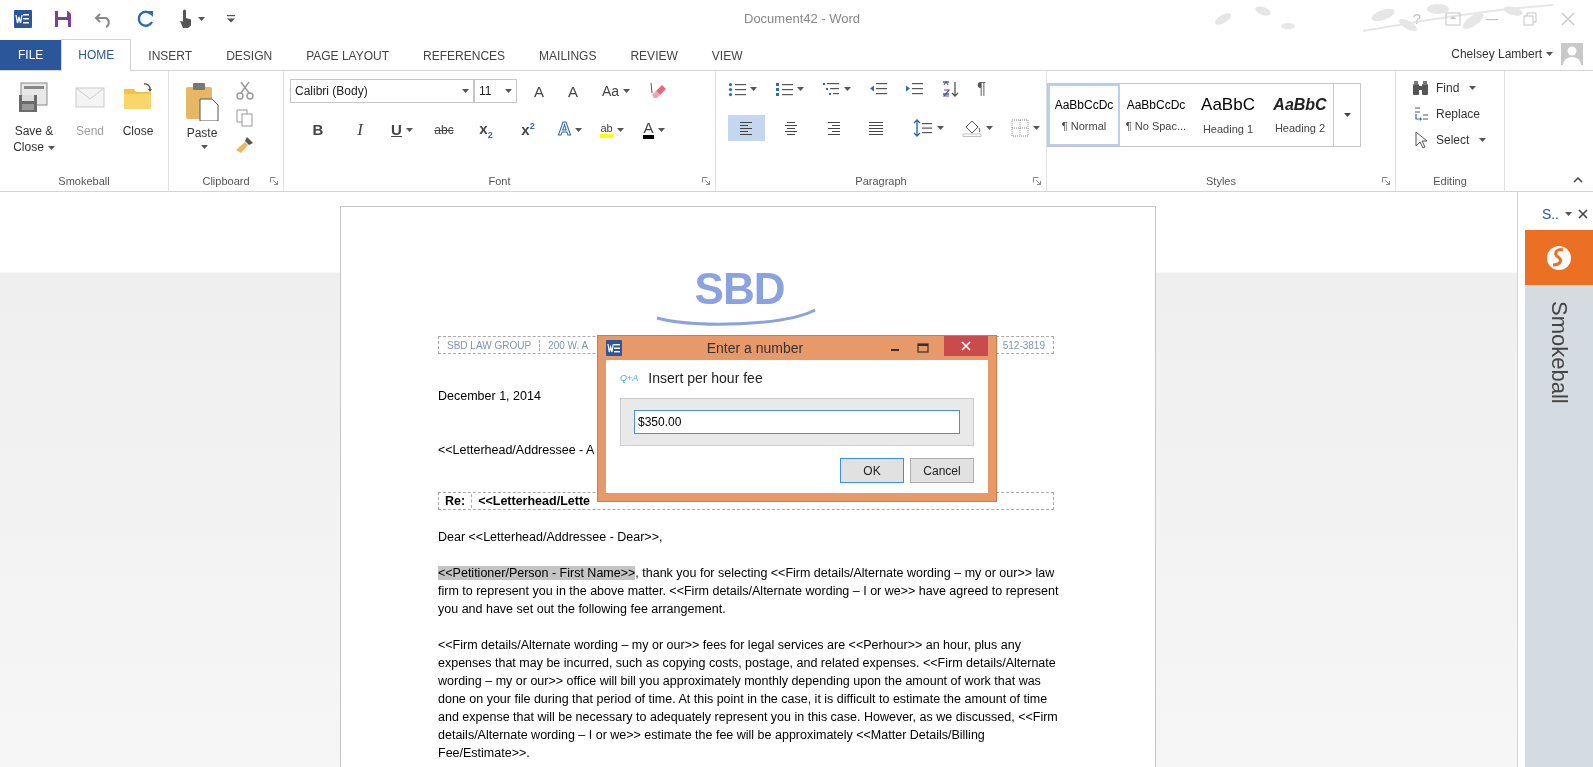  What do you see at coordinates (495, 91) in the screenshot?
I see `font-size-field: 11` at bounding box center [495, 91].